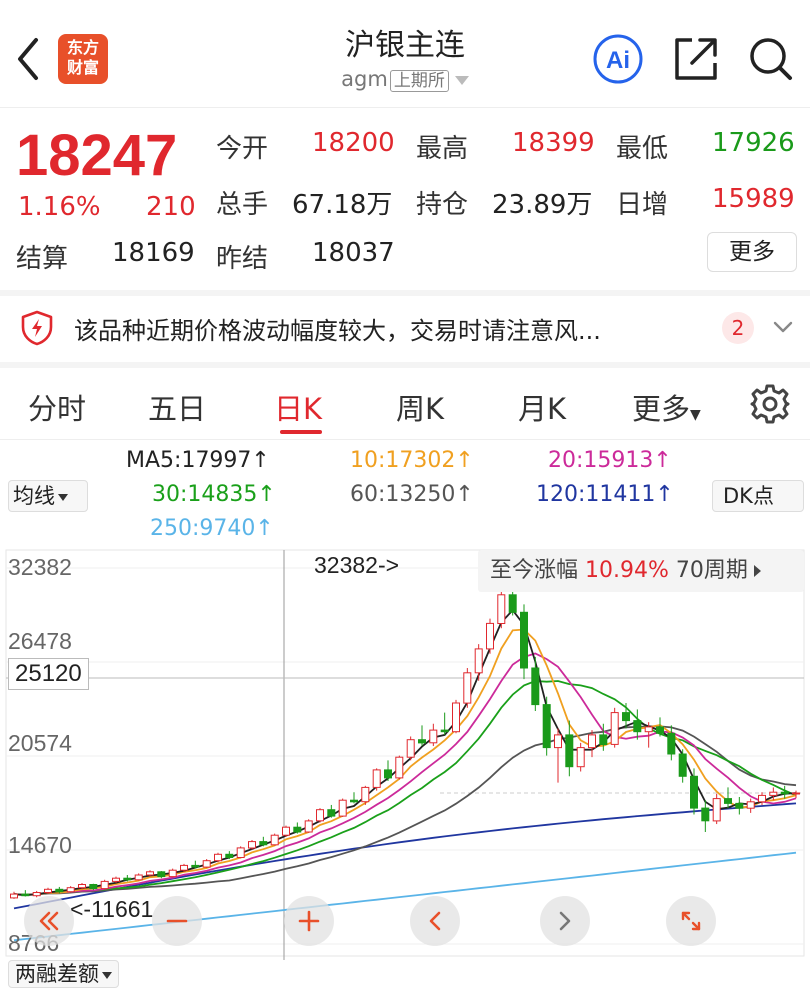 This screenshot has height=988, width=810. What do you see at coordinates (34, 496) in the screenshot?
I see `ma-selector-label: 均线` at bounding box center [34, 496].